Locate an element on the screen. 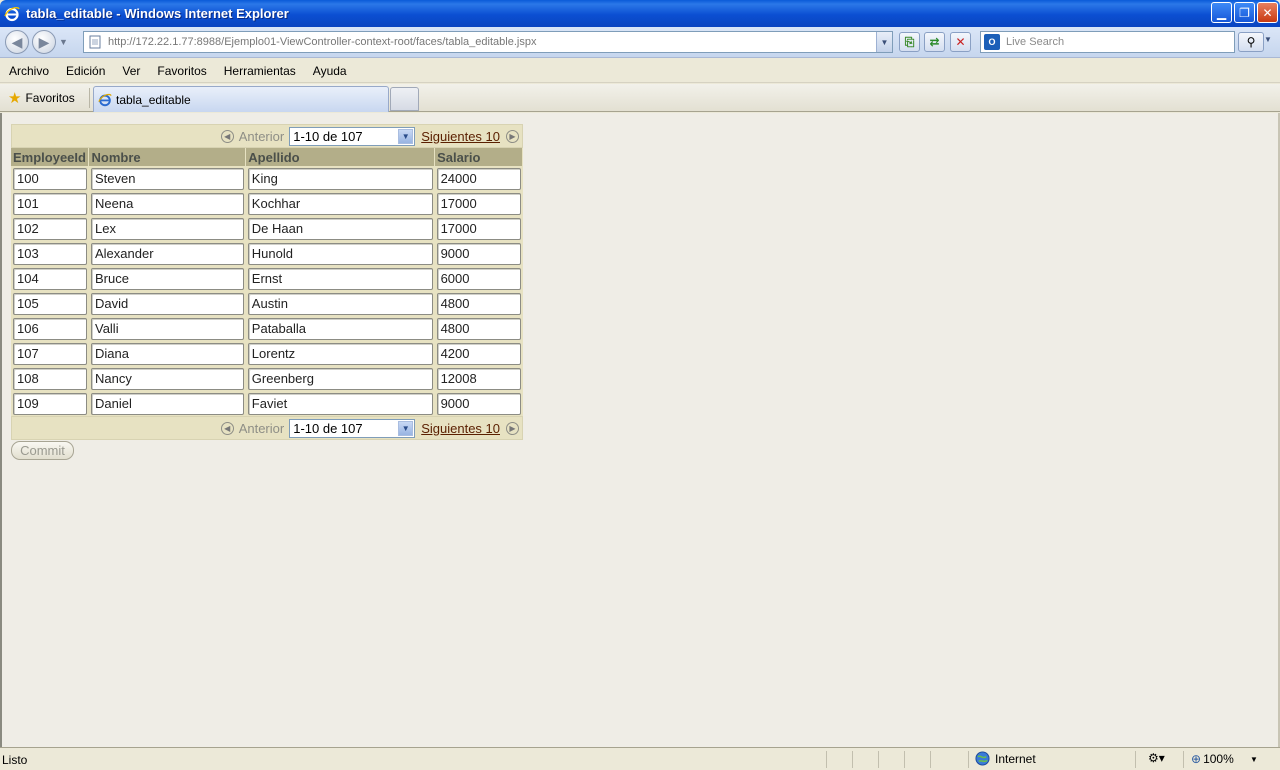  apellido-input: Lorentz is located at coordinates (340, 353).